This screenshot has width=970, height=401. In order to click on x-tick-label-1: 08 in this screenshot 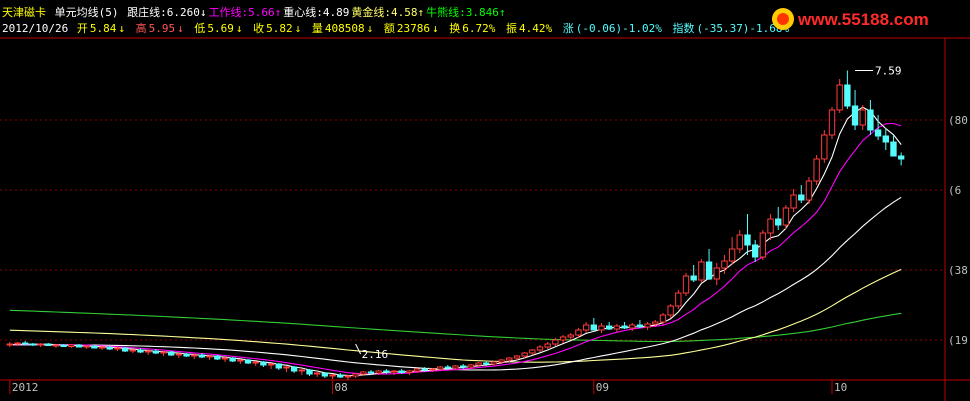, I will do `click(341, 387)`.